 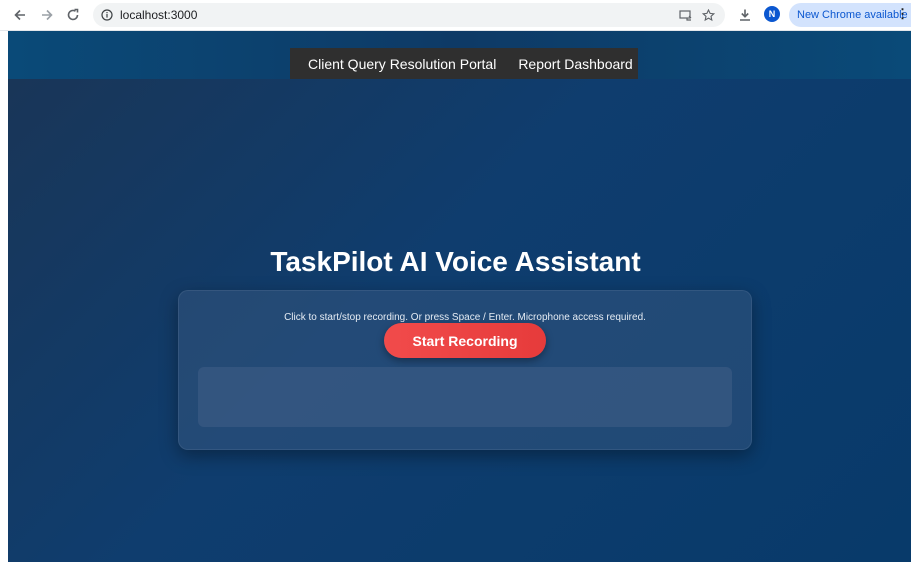 I want to click on transcript-output, so click(x=465, y=397).